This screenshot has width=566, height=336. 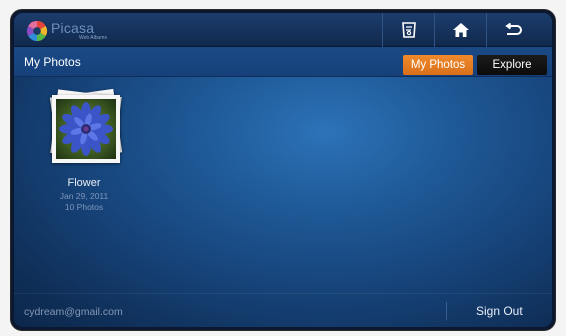 What do you see at coordinates (37, 31) in the screenshot?
I see `picasa-logo-icon` at bounding box center [37, 31].